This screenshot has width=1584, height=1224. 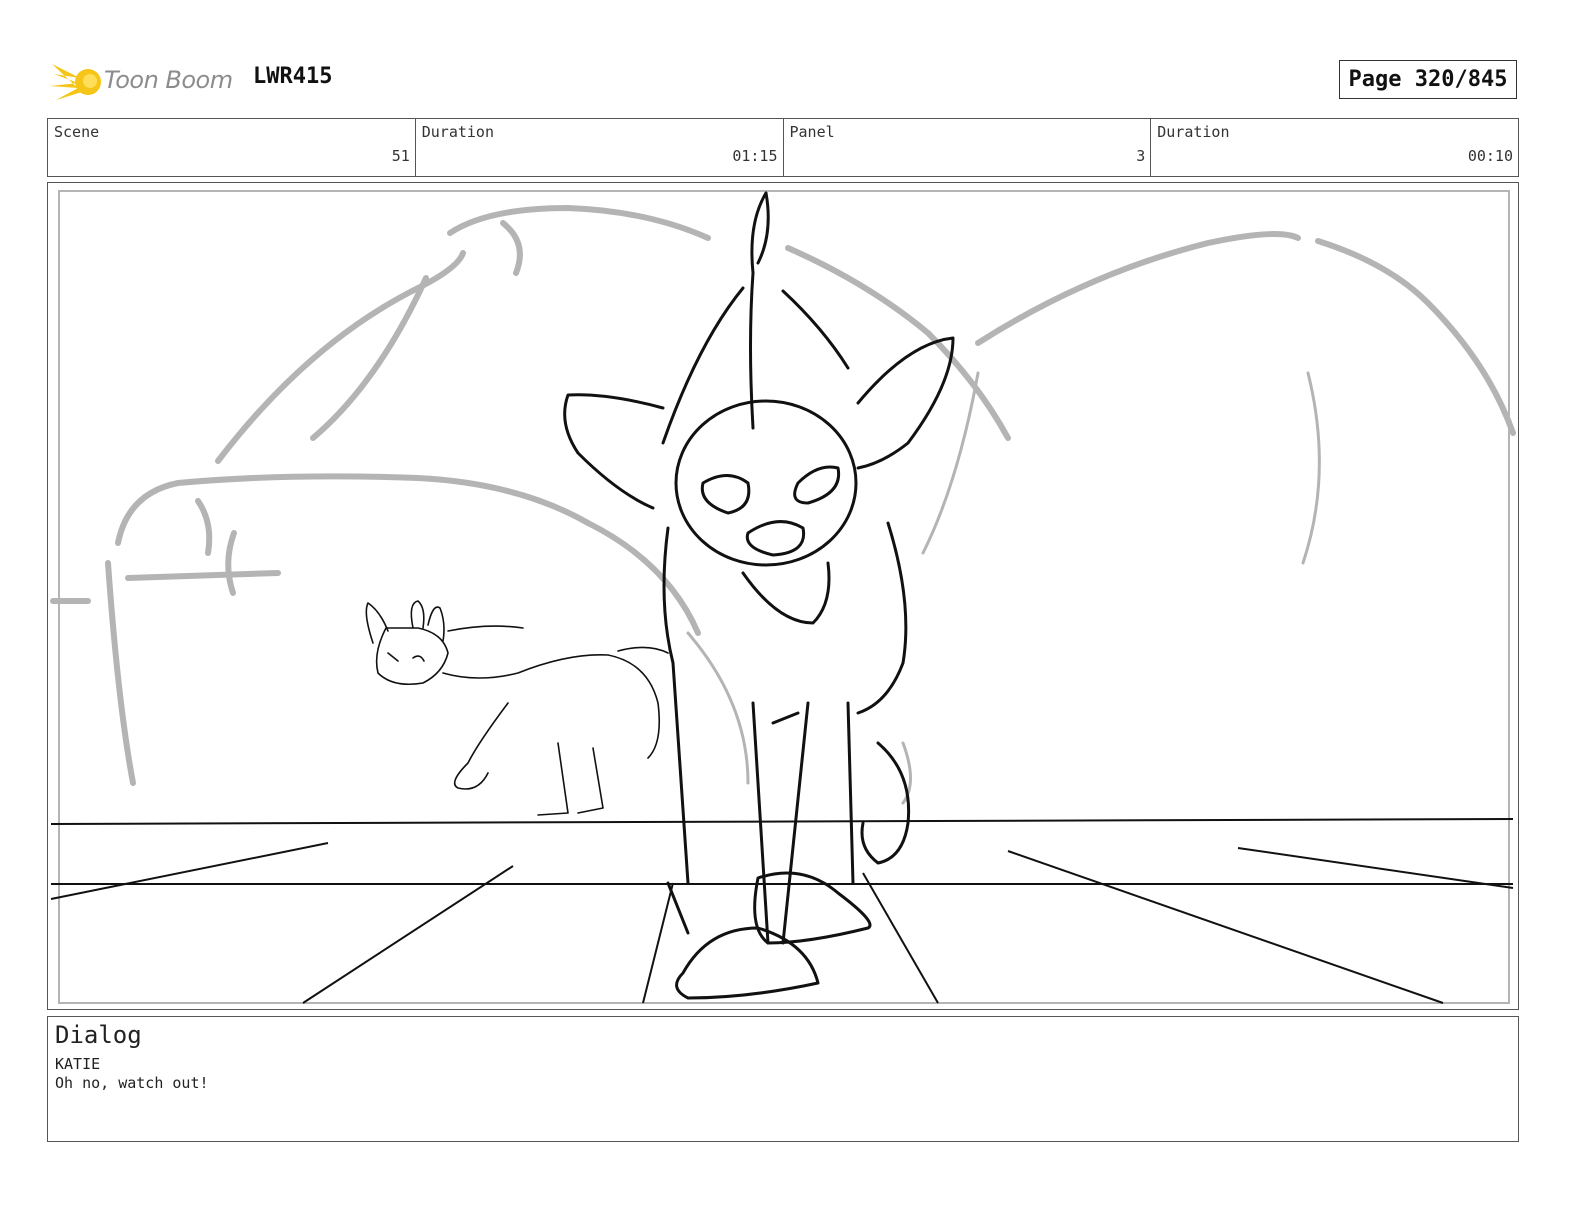 What do you see at coordinates (400, 156) in the screenshot?
I see `scene-value: 51` at bounding box center [400, 156].